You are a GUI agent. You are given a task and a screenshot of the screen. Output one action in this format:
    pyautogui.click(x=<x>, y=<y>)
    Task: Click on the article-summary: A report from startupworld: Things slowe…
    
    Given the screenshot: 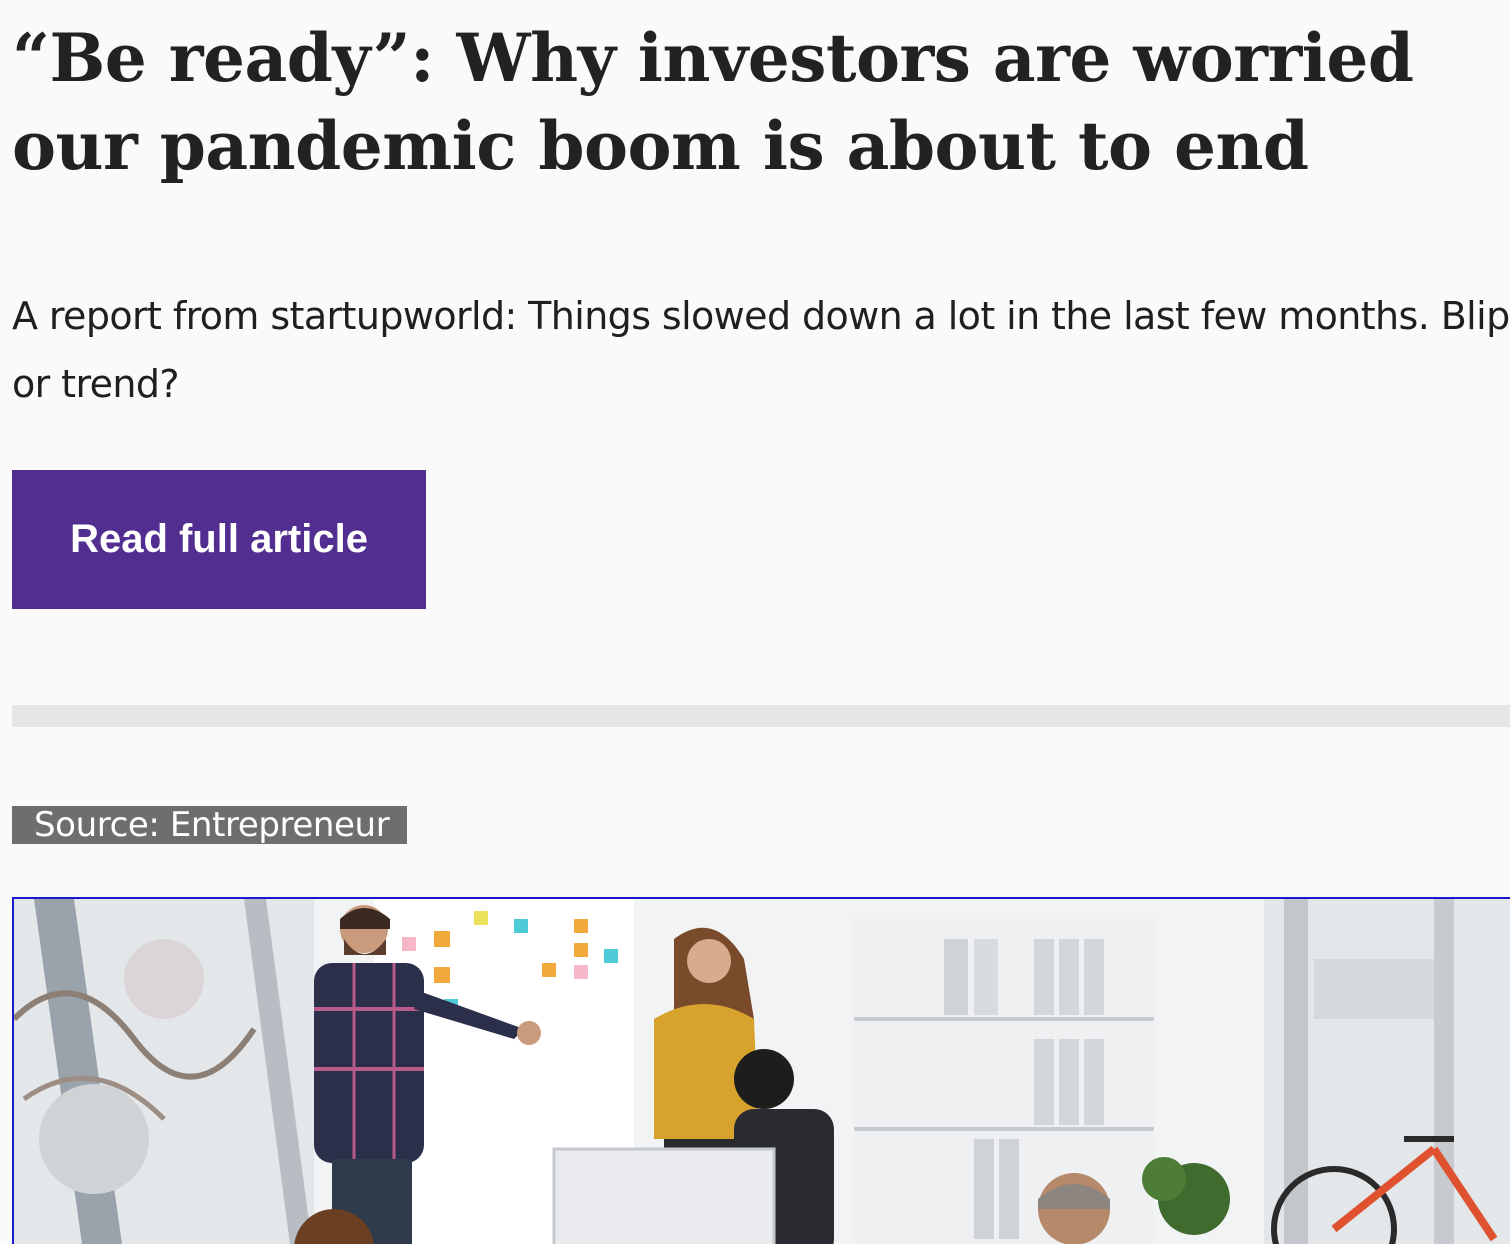 What is the action you would take?
    pyautogui.click(x=761, y=350)
    